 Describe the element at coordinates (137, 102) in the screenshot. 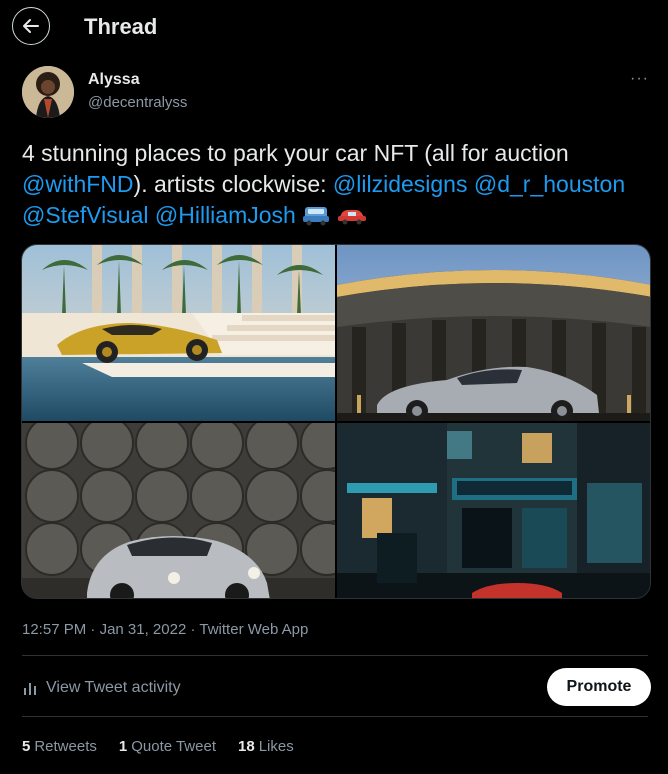

I see `author-handle: @decentralyss` at that location.